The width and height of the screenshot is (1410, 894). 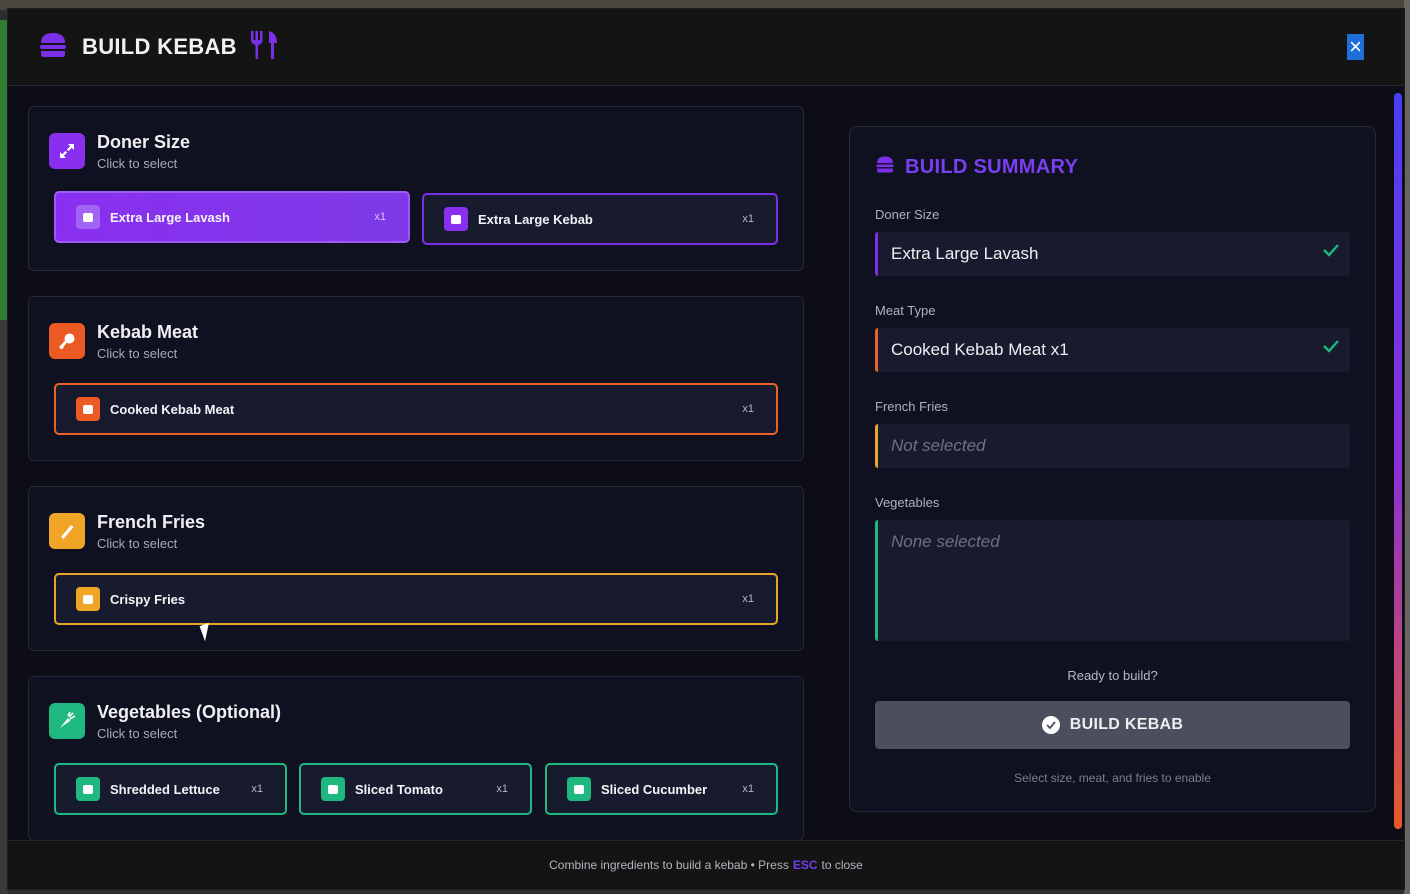 I want to click on summary-title-text: BUILD SUMMARY, so click(x=992, y=167).